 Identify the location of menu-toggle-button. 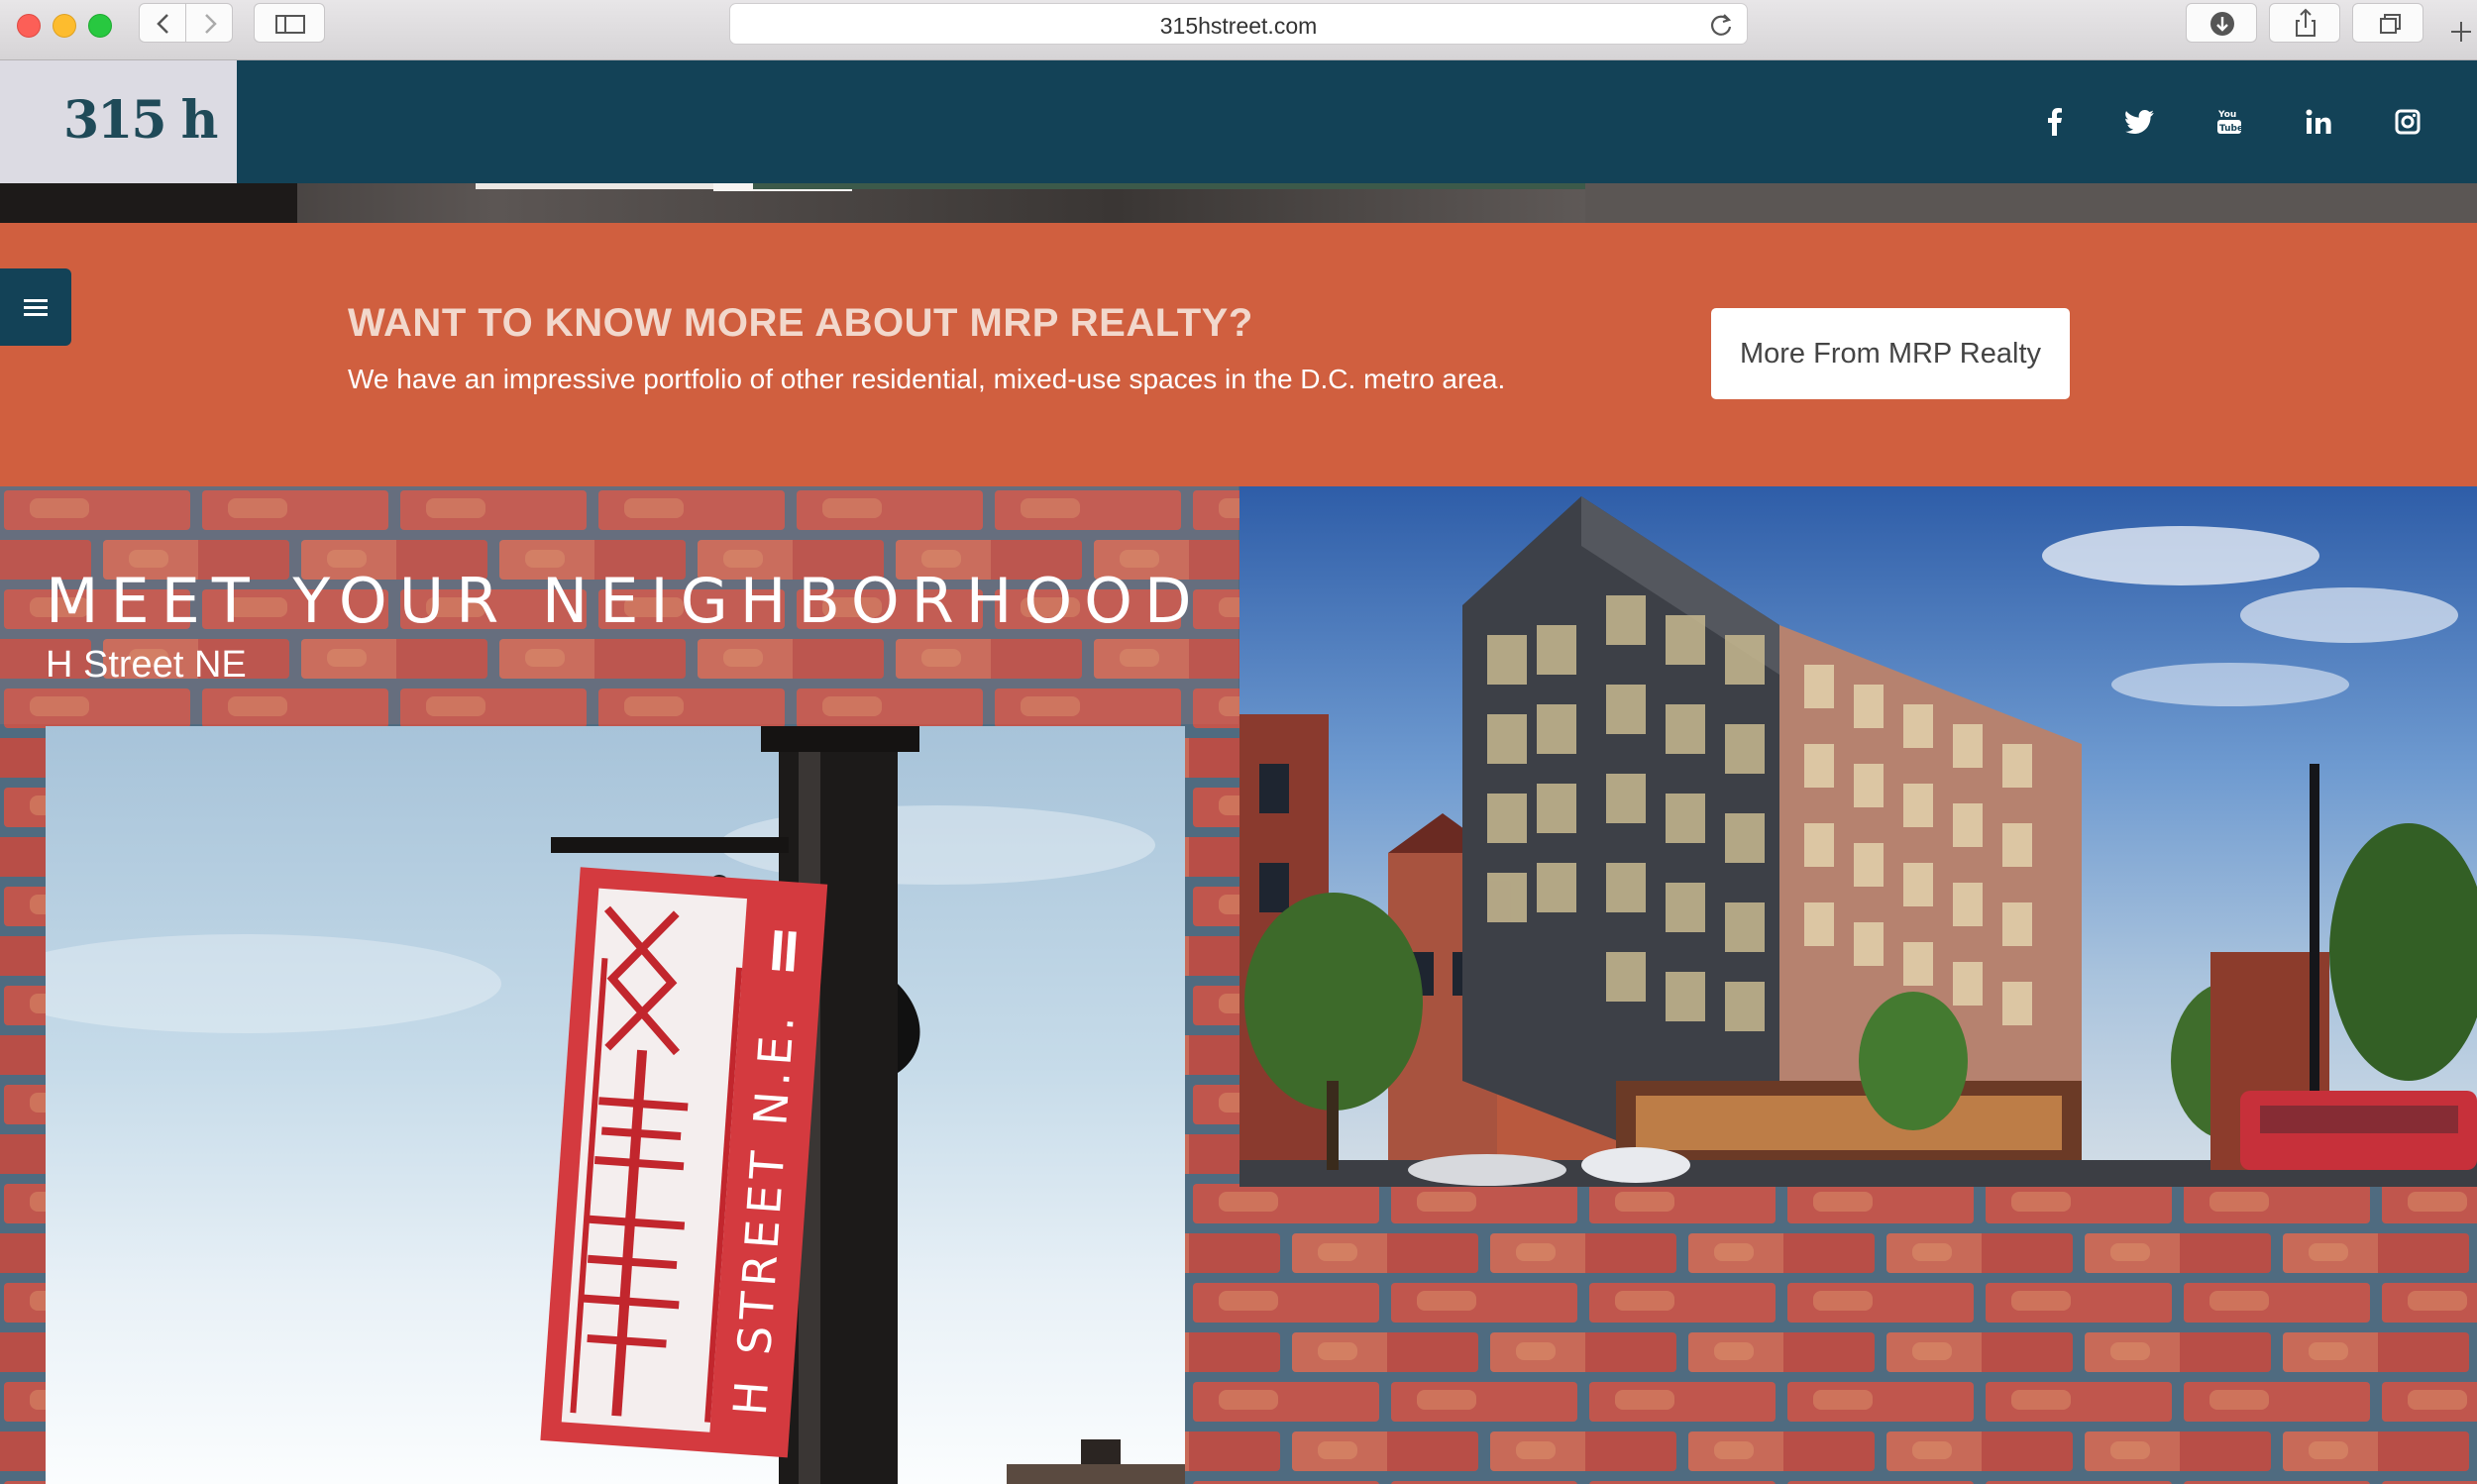
(35, 307).